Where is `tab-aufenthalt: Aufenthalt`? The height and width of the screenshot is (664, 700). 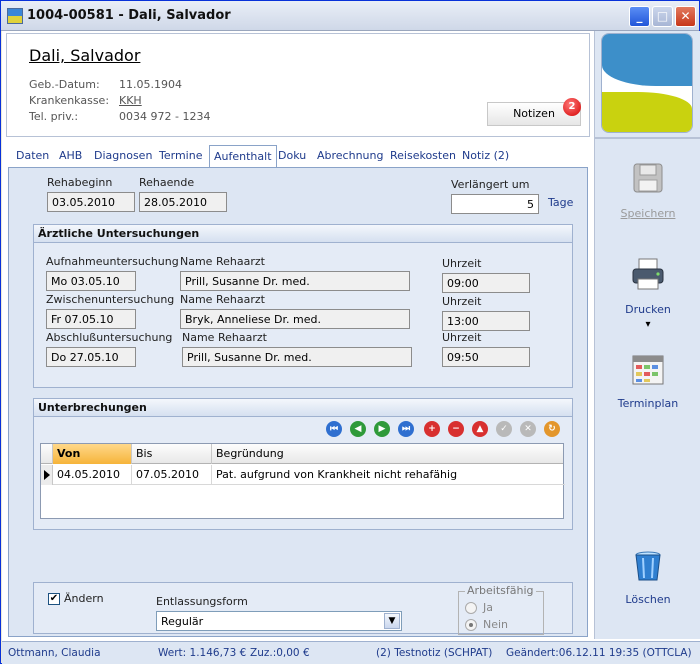
tab-aufenthalt: Aufenthalt is located at coordinates (243, 157).